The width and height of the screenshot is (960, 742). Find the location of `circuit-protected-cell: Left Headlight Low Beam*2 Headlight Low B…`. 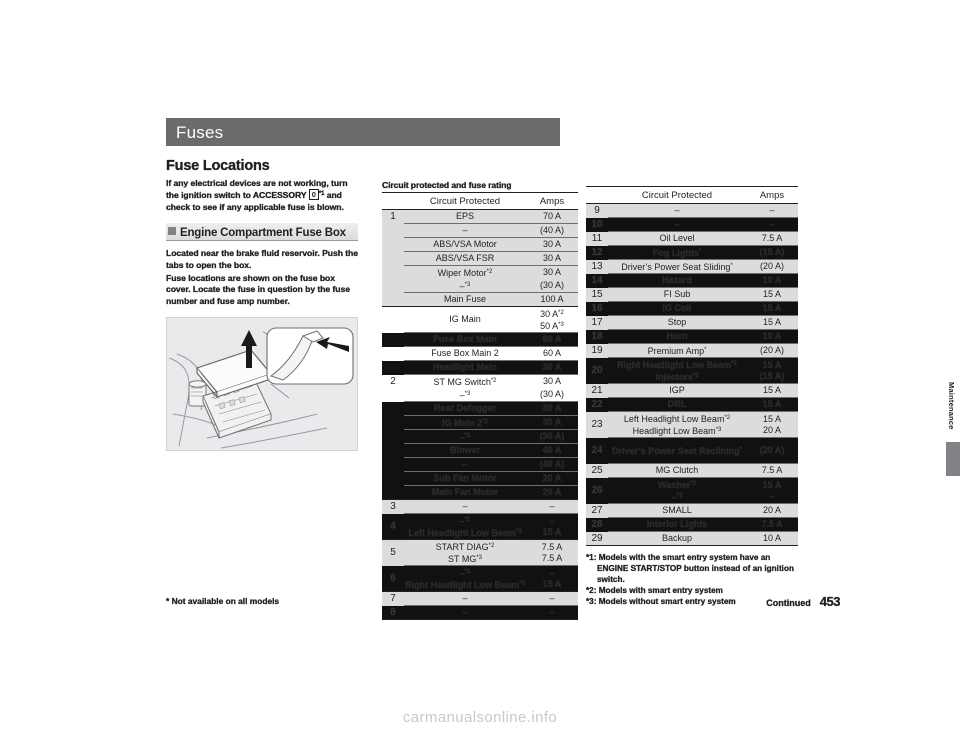

circuit-protected-cell: Left Headlight Low Beam*2 Headlight Low B… is located at coordinates (677, 424).